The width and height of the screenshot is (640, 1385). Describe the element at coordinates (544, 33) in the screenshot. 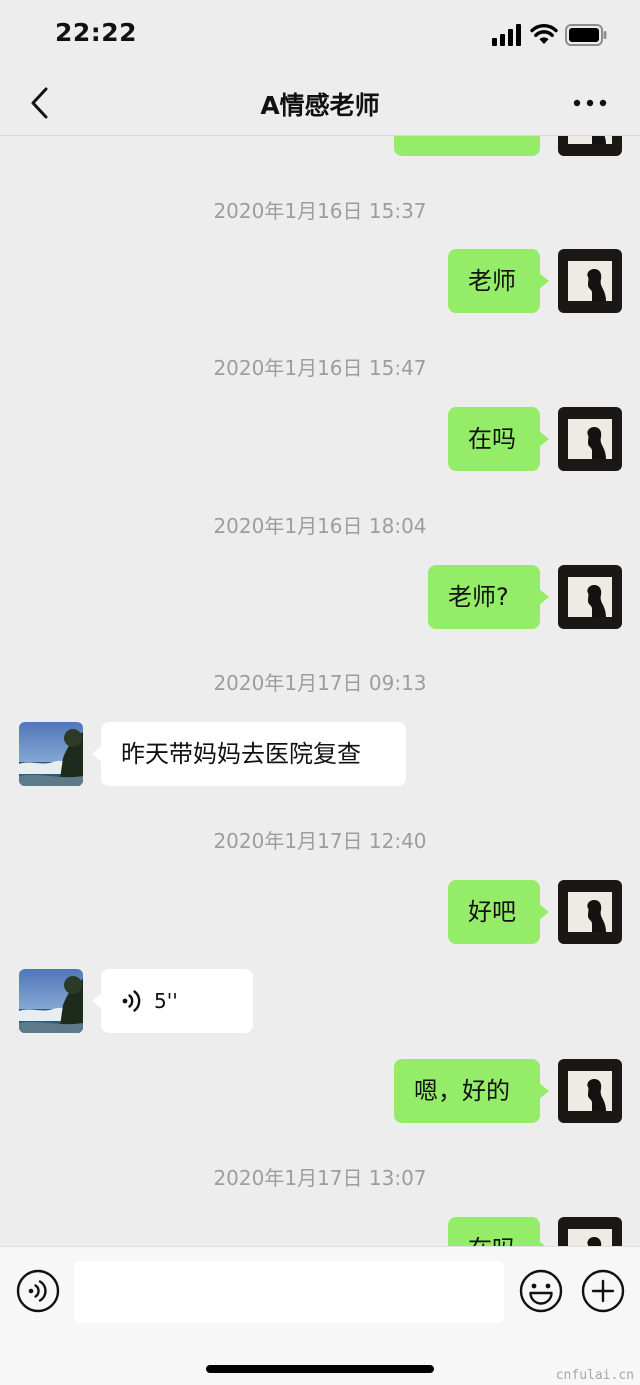

I see `wifi-icon` at that location.